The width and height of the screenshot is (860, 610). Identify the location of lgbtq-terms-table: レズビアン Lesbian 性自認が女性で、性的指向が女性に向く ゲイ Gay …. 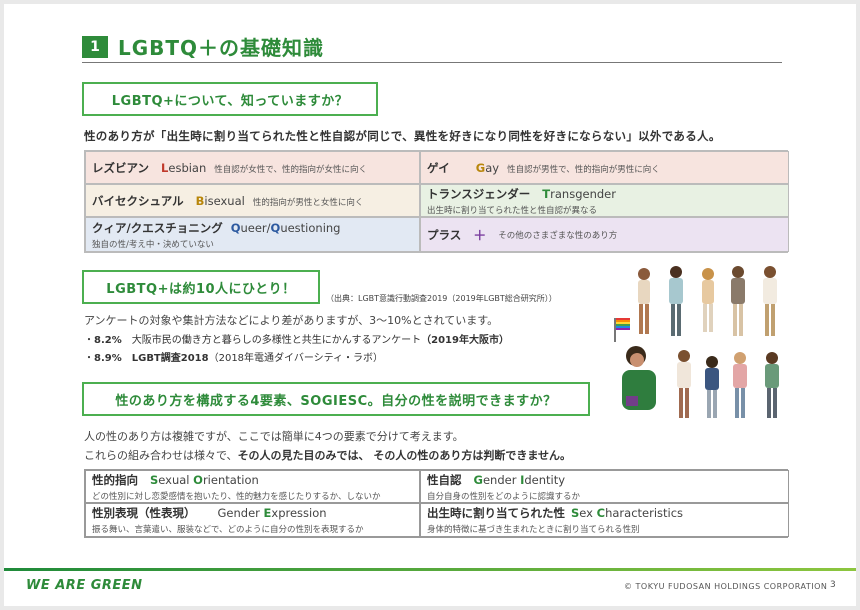
(436, 201).